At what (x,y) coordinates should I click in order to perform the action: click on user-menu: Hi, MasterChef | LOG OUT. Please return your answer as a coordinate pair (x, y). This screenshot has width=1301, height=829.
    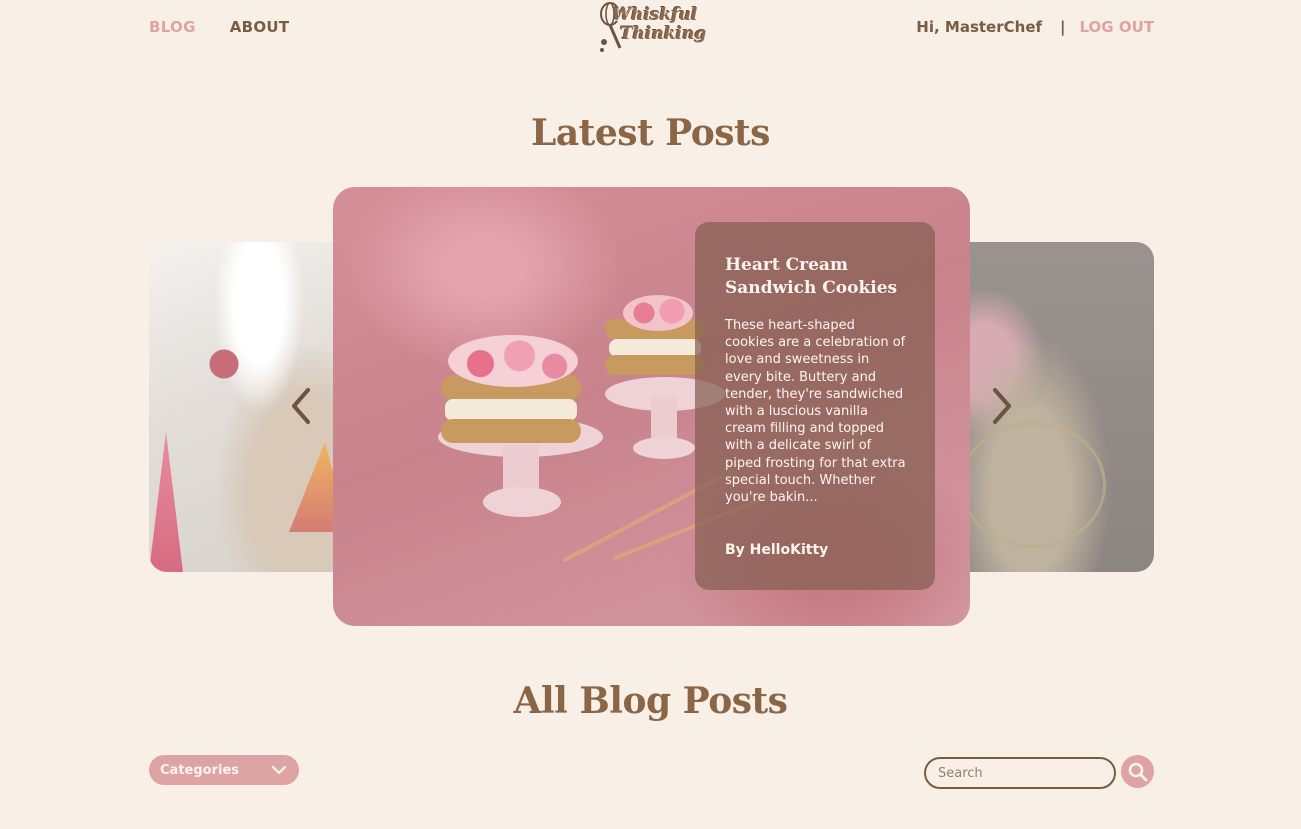
    Looking at the image, I should click on (1035, 27).